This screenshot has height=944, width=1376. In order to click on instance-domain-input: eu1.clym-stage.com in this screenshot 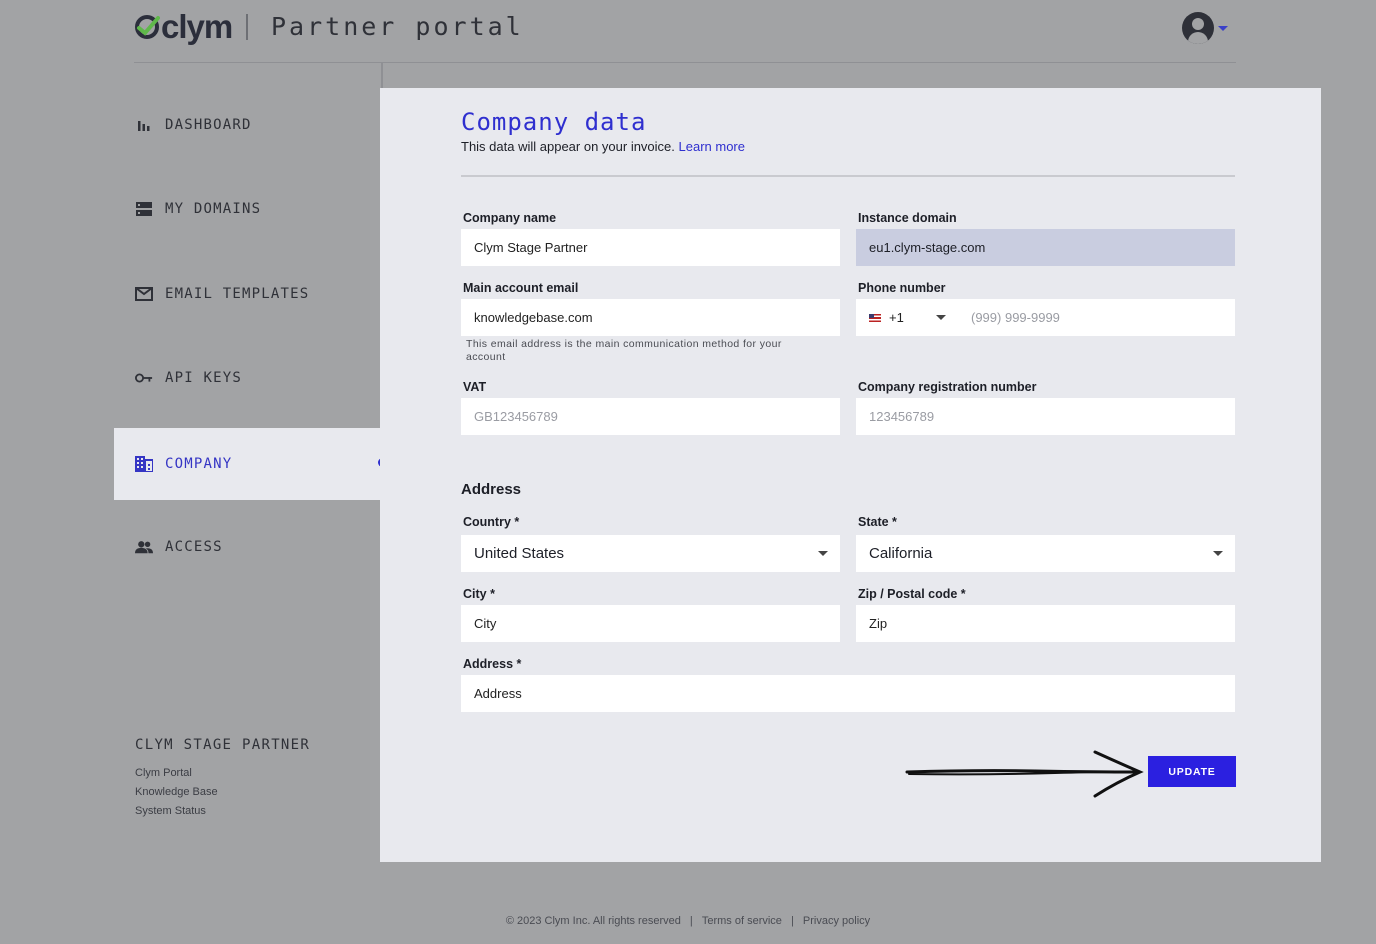, I will do `click(1045, 247)`.